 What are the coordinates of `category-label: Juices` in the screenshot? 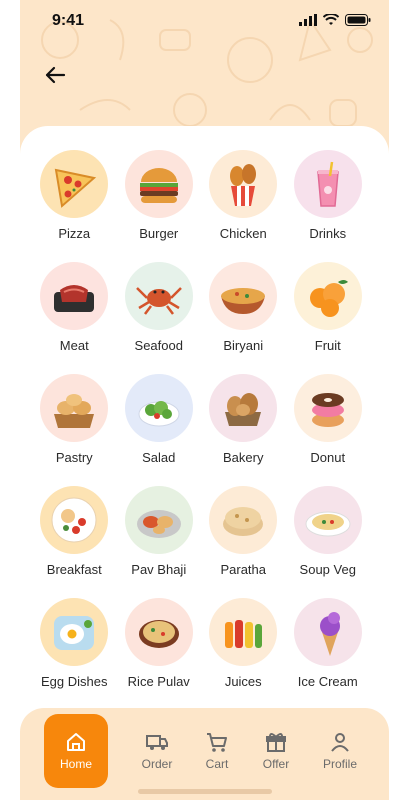 It's located at (243, 681).